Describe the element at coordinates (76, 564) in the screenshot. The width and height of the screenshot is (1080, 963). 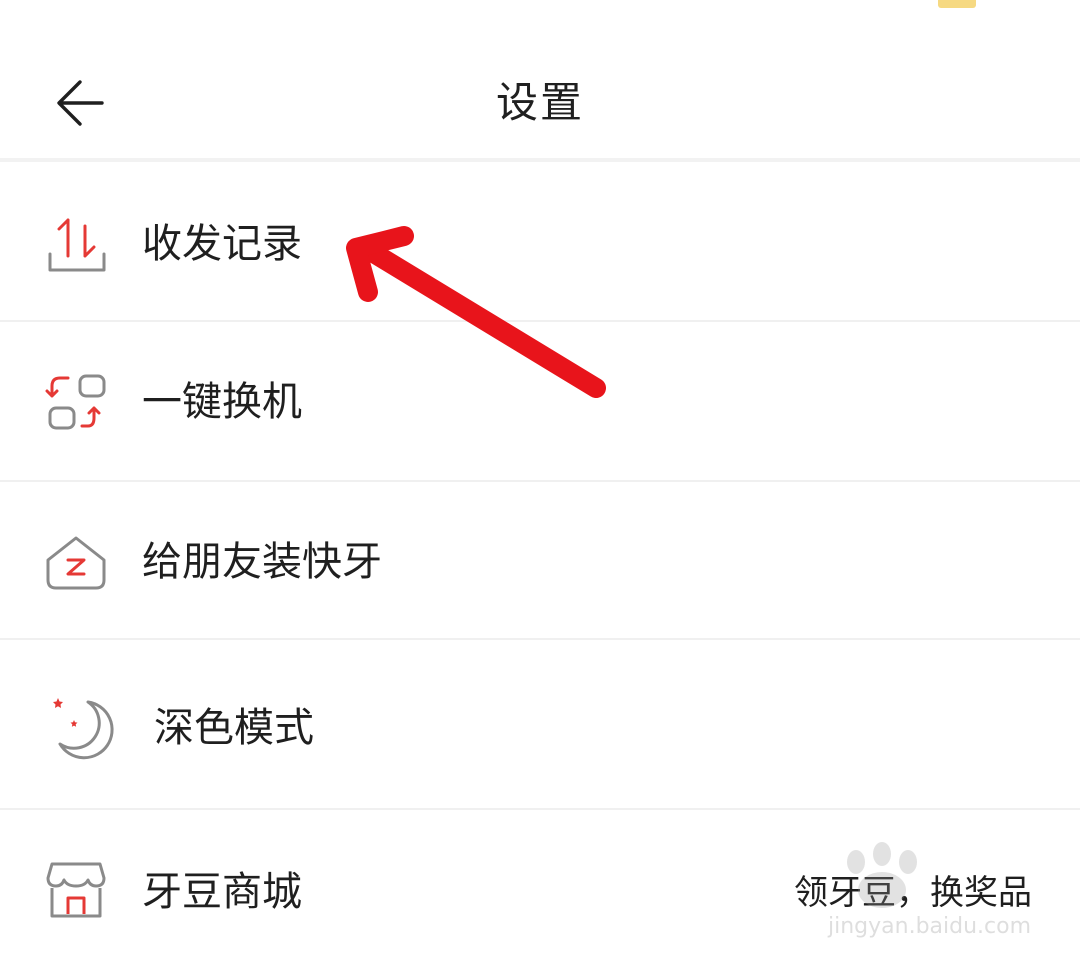
I see `house-z-icon` at that location.